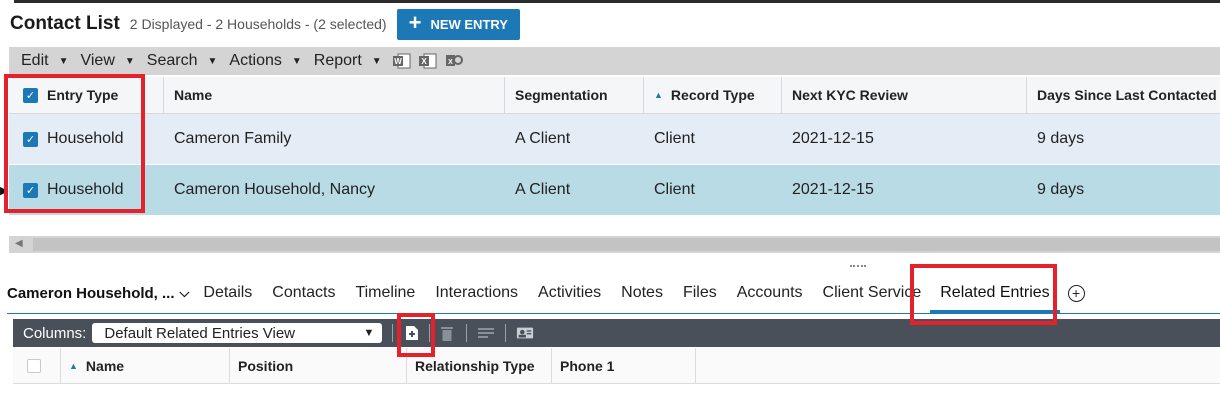  I want to click on menu-search: Search ▼, so click(188, 61).